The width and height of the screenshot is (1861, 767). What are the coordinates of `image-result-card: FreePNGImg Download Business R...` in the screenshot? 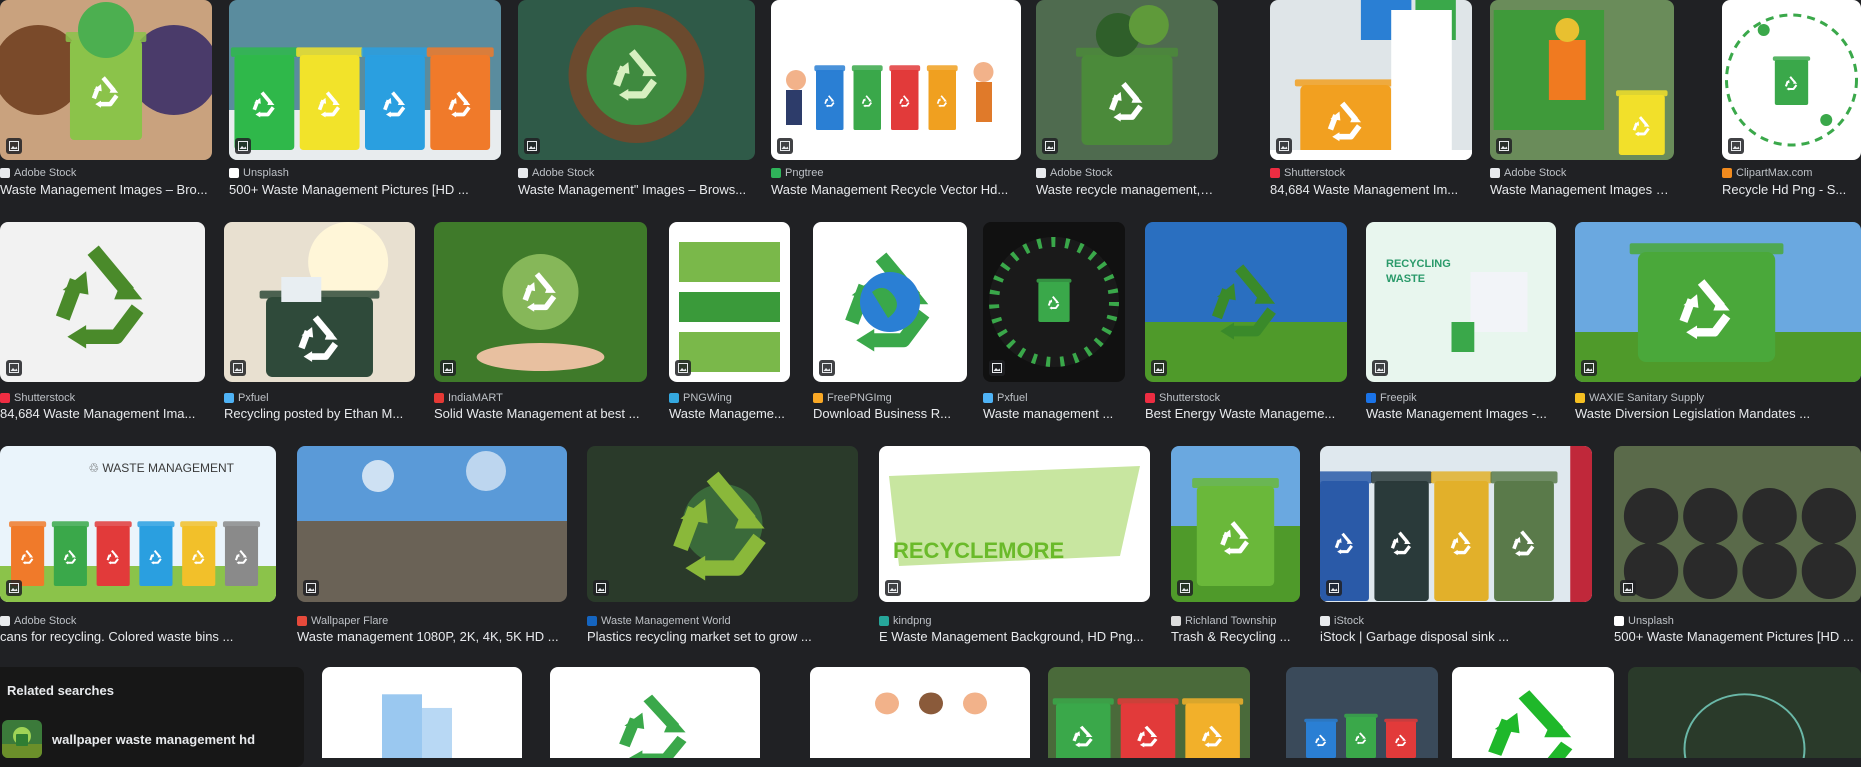 It's located at (890, 323).